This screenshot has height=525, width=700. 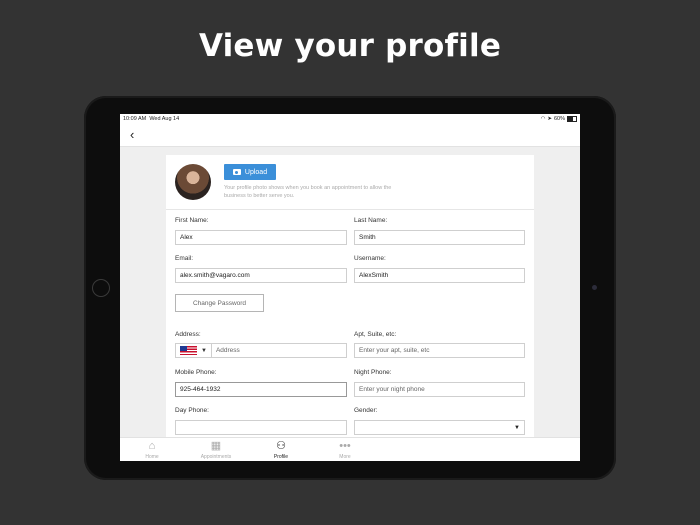 I want to click on mobile-phone-label: Mobile Phone:, so click(x=196, y=372).